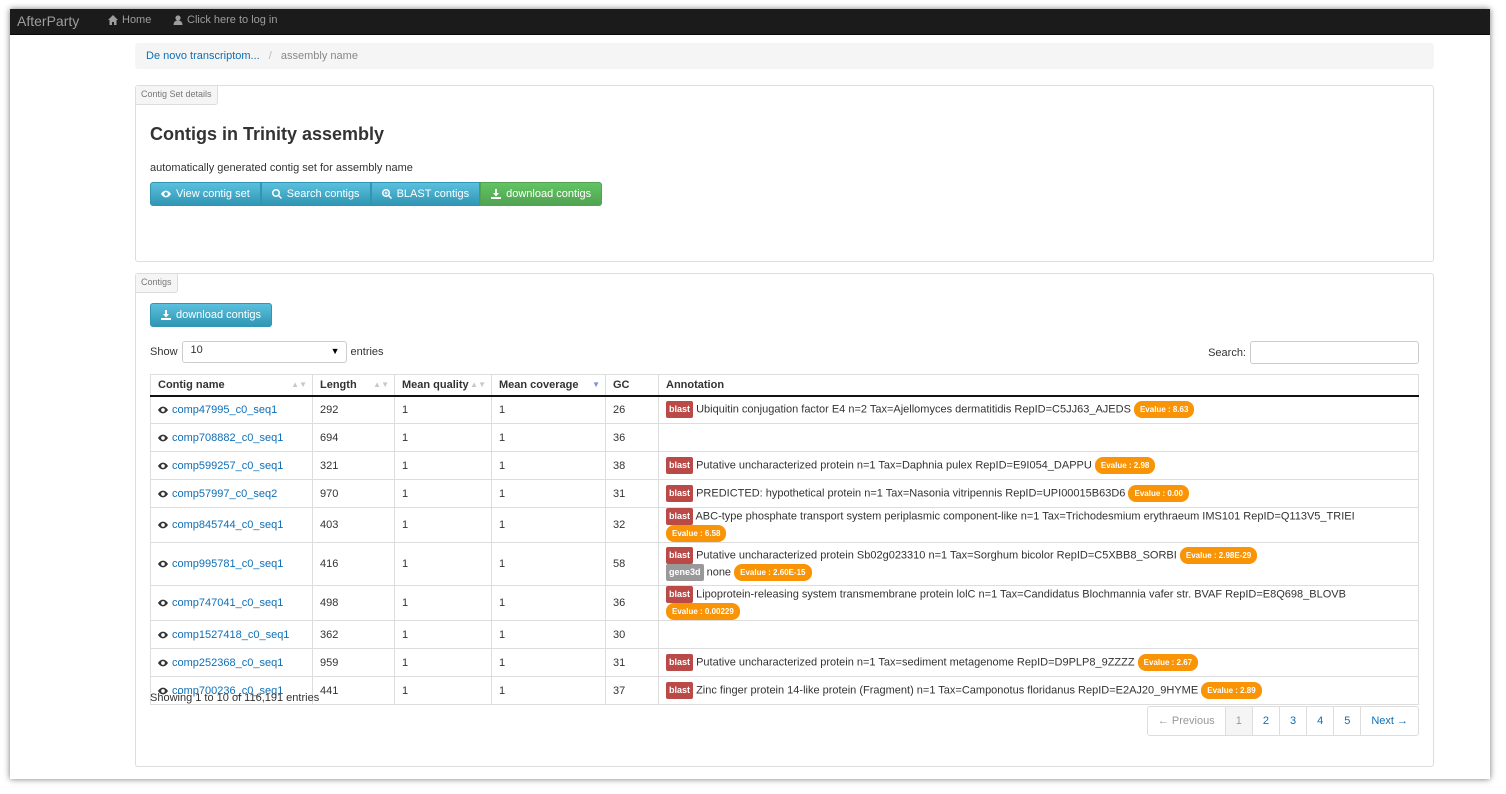 Image resolution: width=1506 pixels, height=794 pixels. I want to click on annotation-text: none, so click(719, 572).